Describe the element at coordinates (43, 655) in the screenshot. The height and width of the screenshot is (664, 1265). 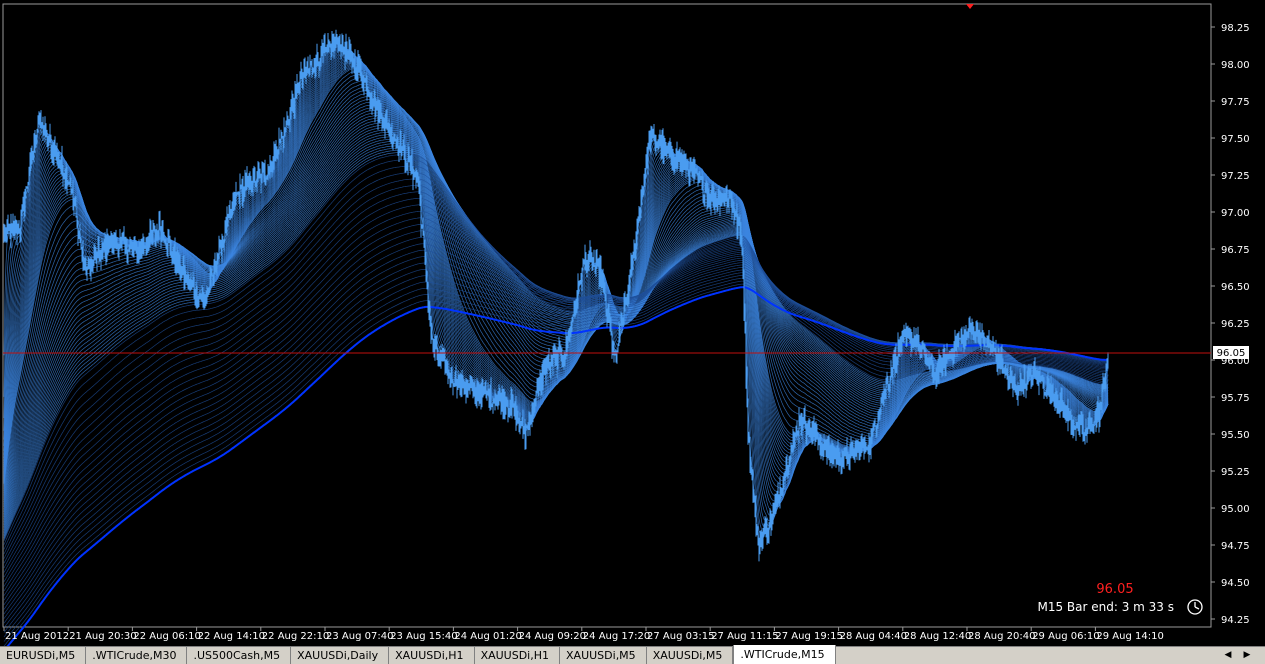
I see `chart-tab: EURUSDi,M5` at that location.